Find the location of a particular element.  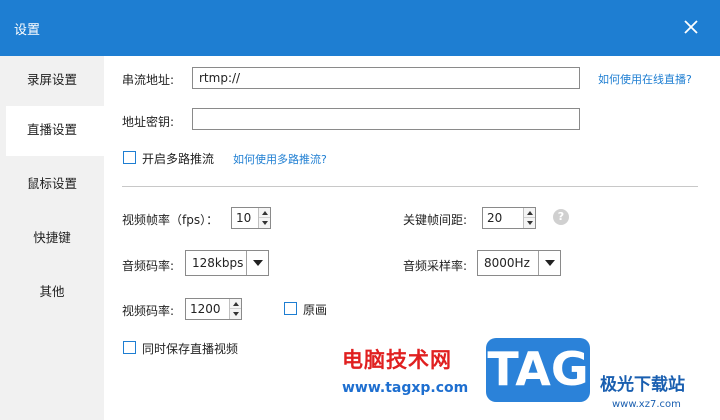

stream-key-input is located at coordinates (386, 119).